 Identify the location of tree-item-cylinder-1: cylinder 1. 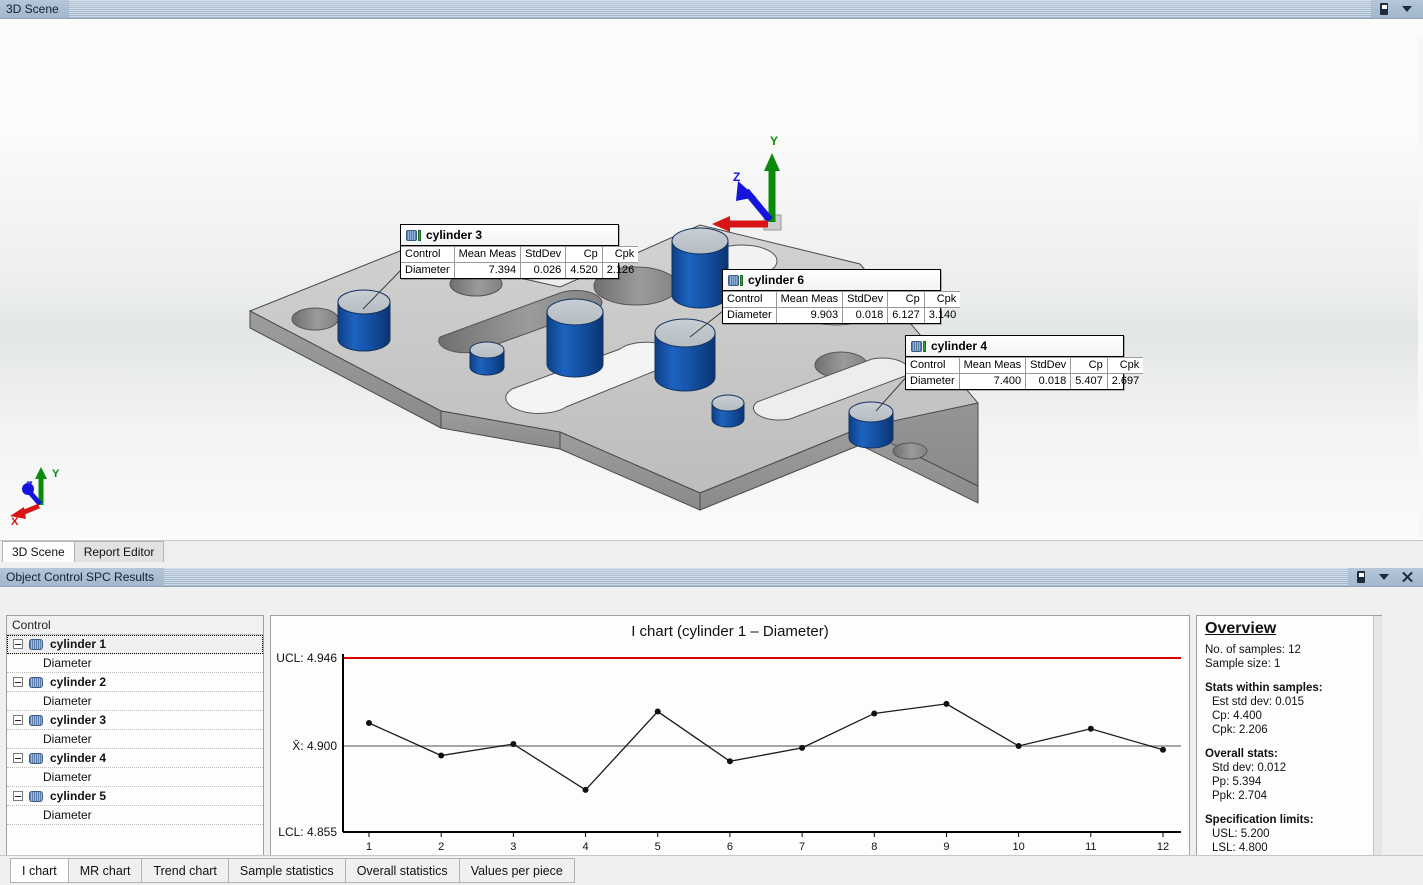
(135, 644).